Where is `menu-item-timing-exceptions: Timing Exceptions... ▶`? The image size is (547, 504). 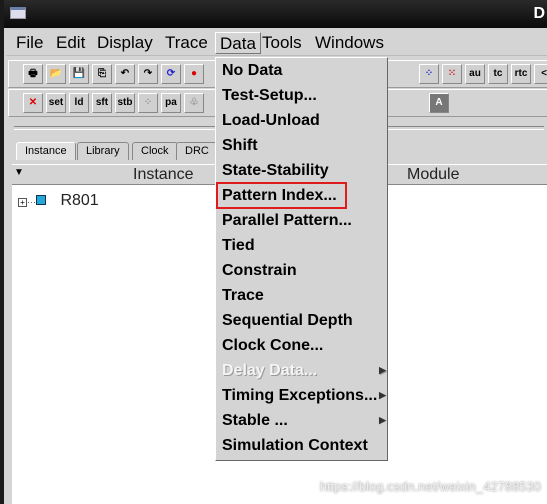
menu-item-timing-exceptions: Timing Exceptions... ▶ is located at coordinates (304, 395).